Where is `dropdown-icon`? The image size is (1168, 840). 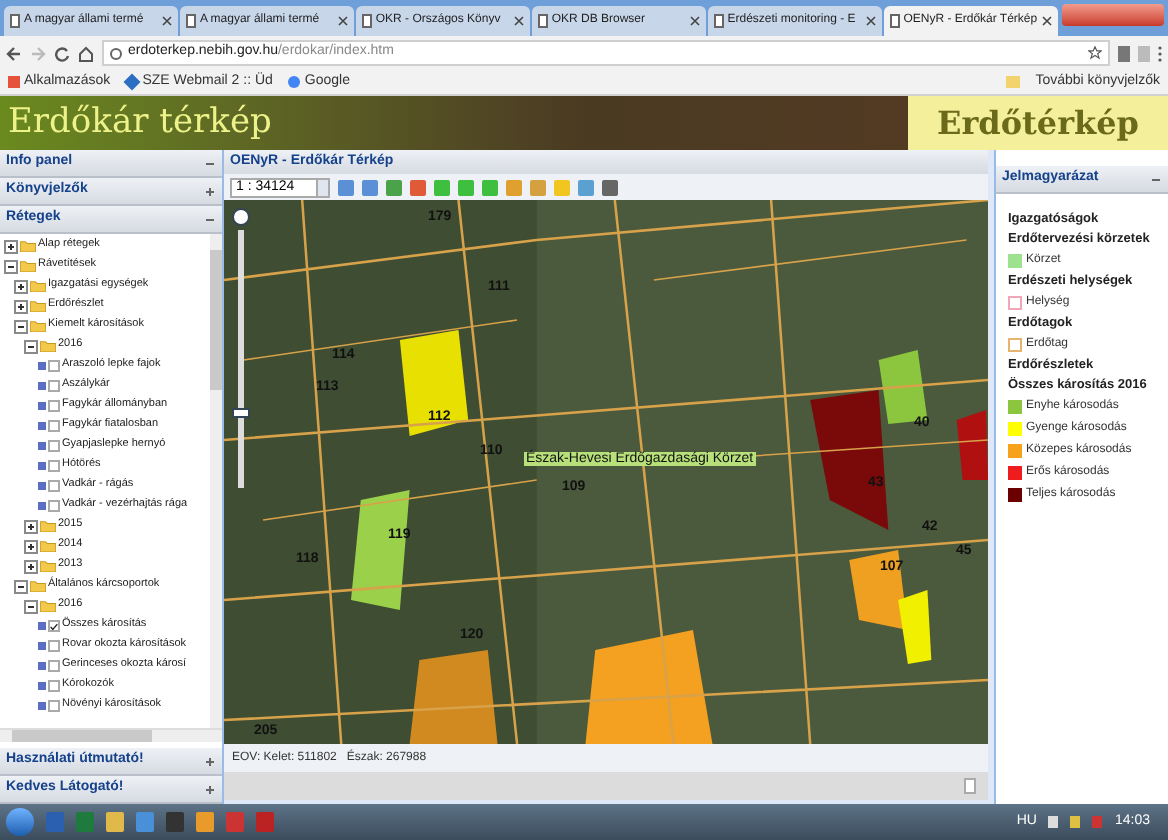 dropdown-icon is located at coordinates (322, 187).